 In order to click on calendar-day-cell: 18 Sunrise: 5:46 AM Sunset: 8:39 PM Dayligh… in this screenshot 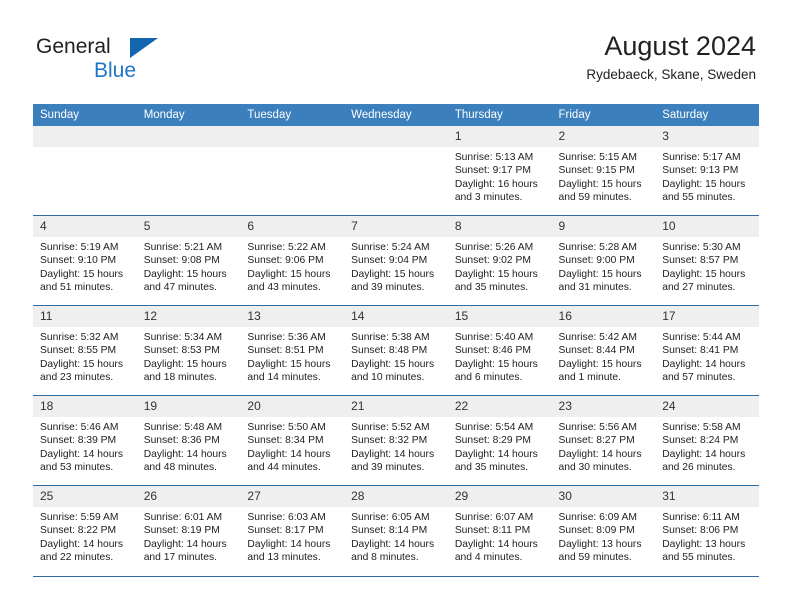, I will do `click(85, 440)`.